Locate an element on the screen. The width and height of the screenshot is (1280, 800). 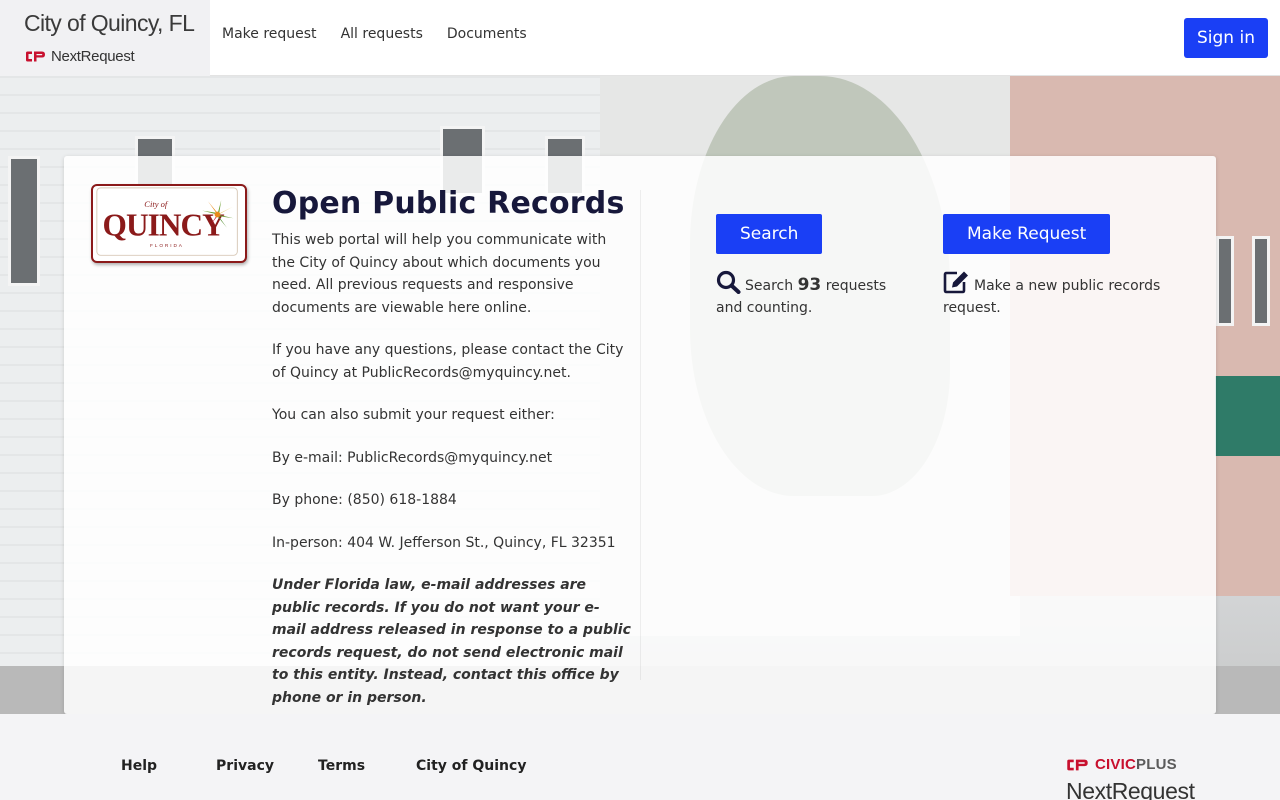
civicplus-text: CIVICPLUS is located at coordinates (1136, 764).